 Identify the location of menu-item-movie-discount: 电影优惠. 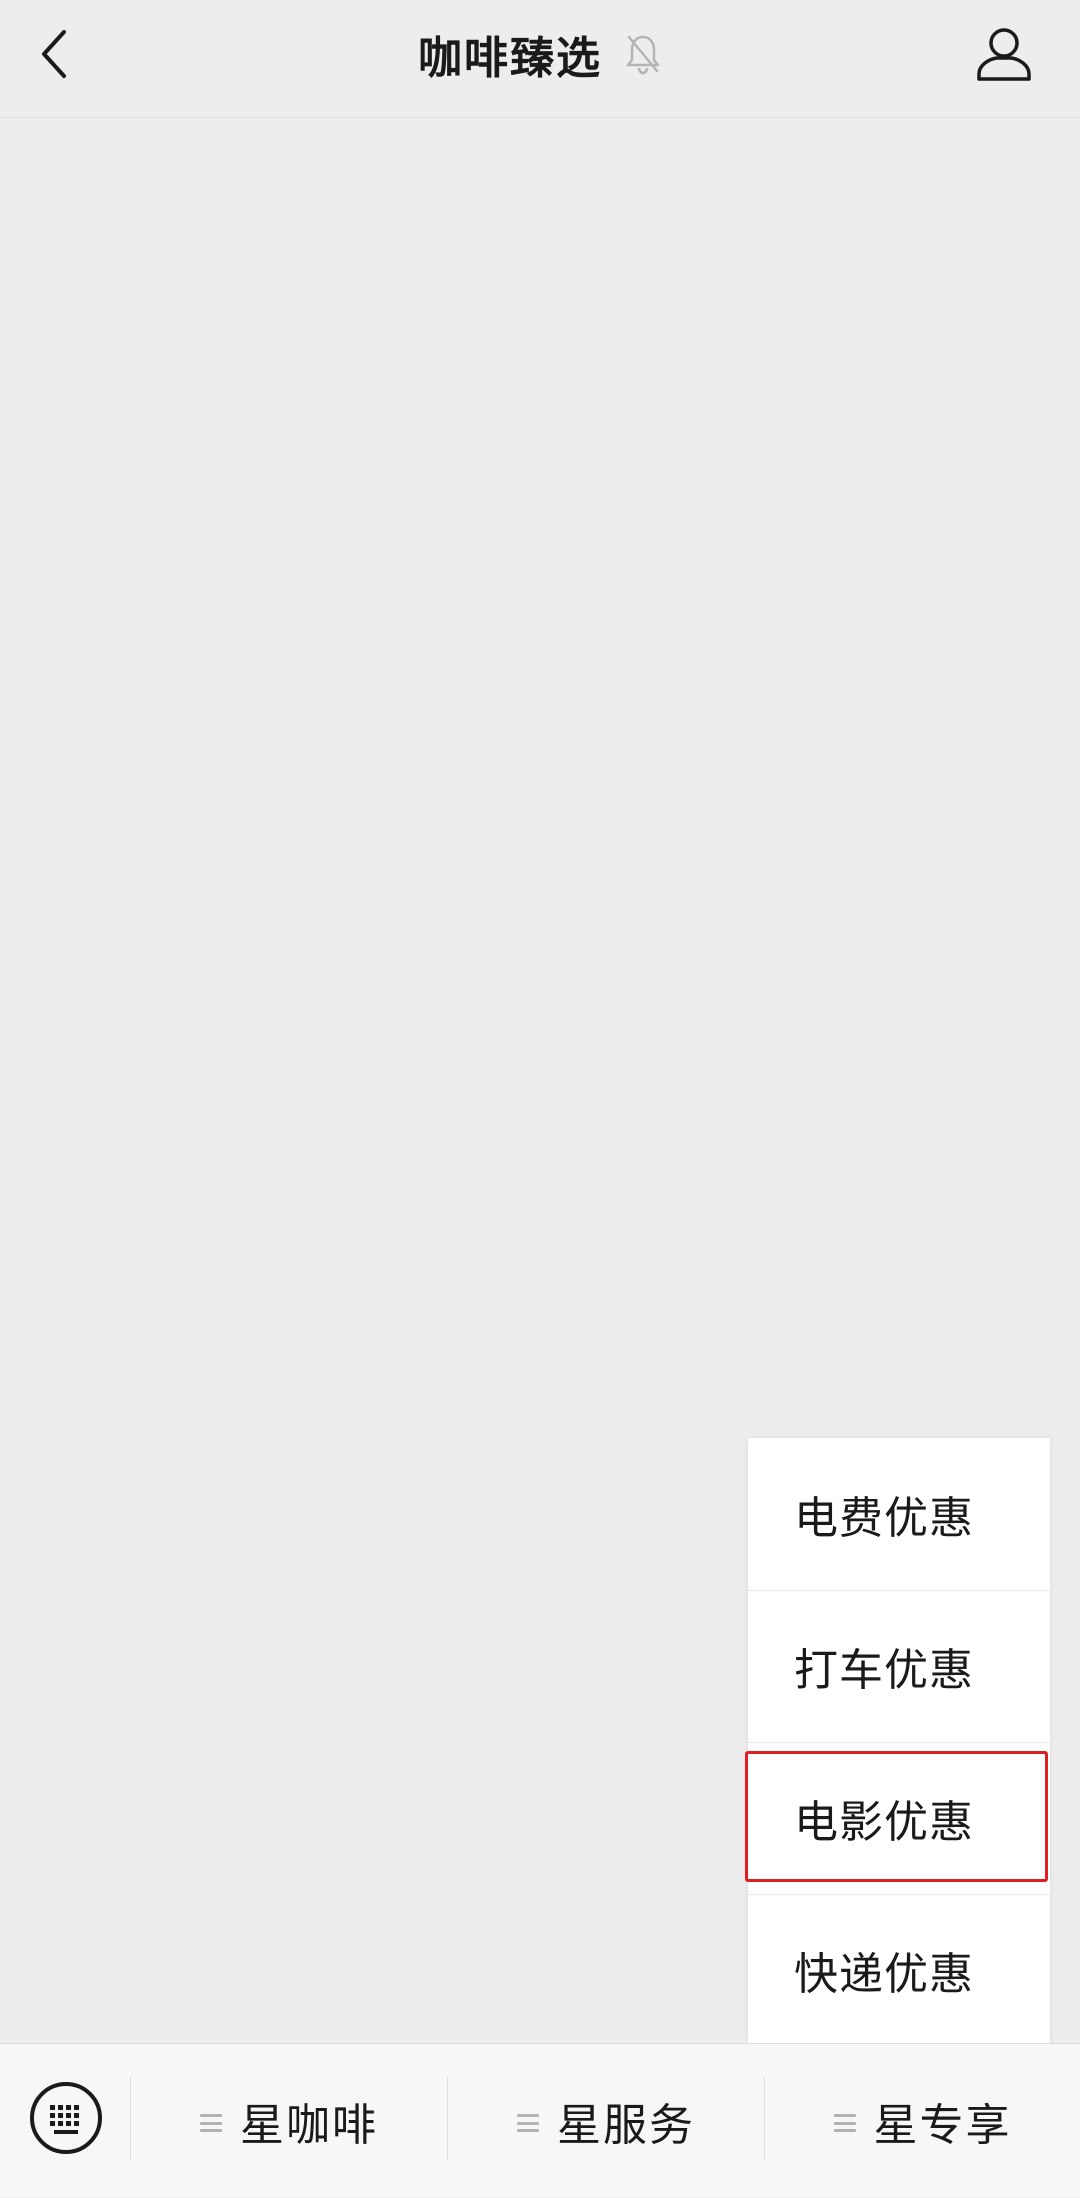
(899, 1818).